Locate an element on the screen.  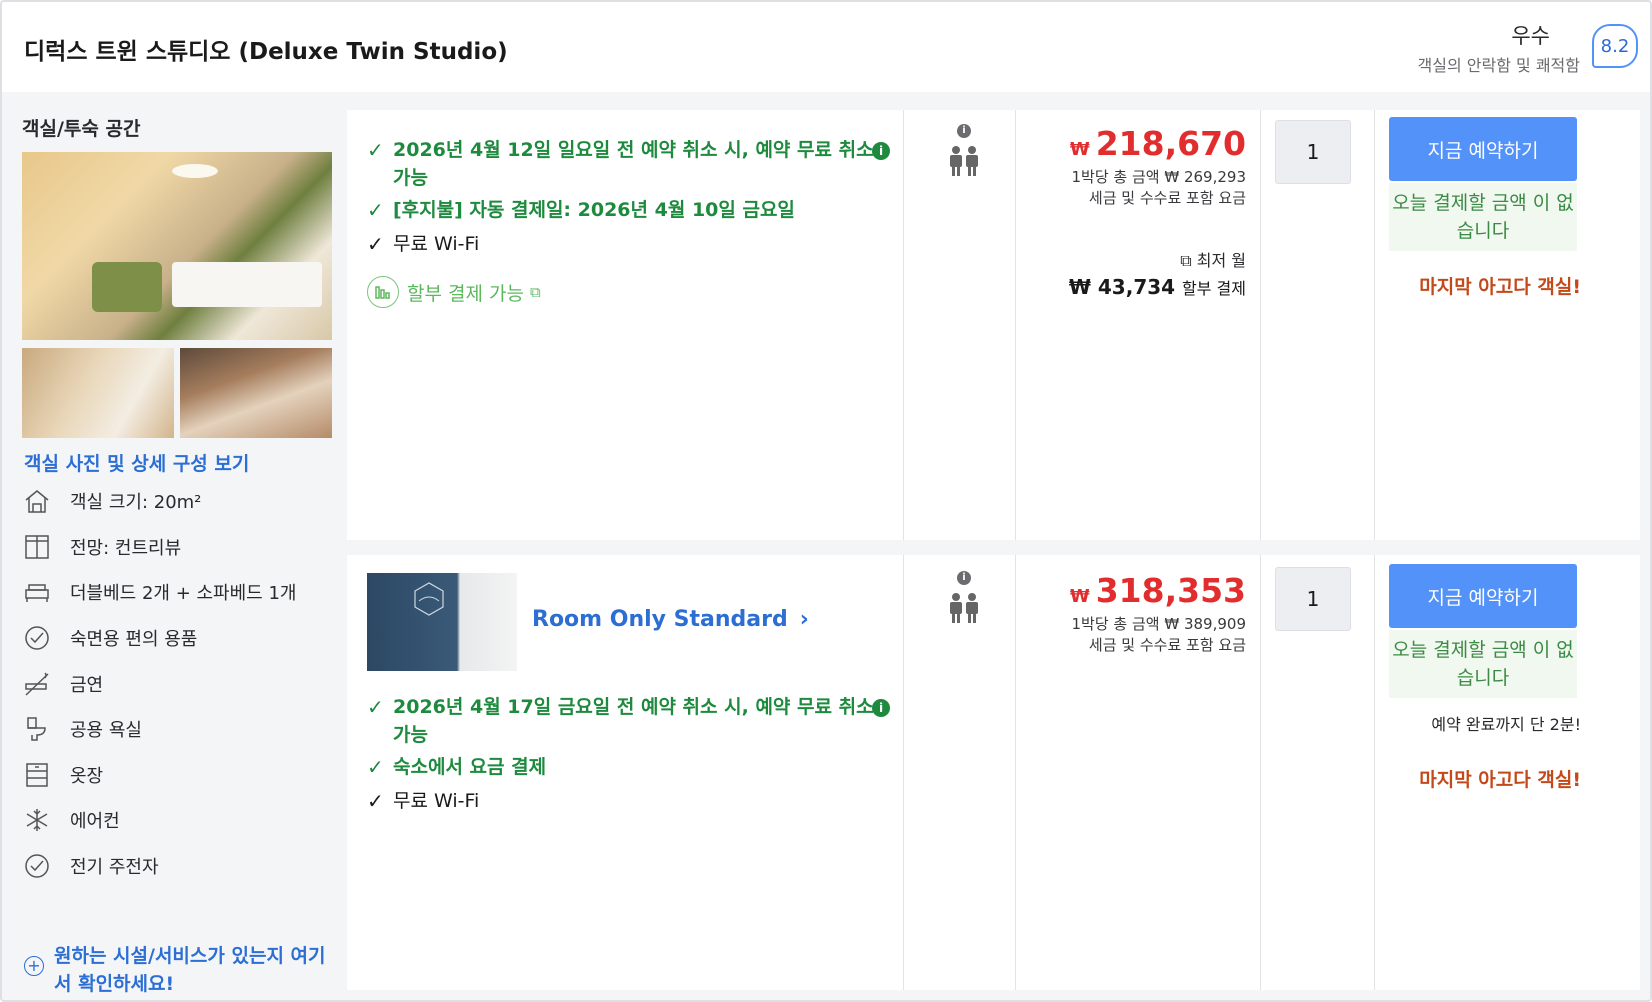
bed-shape is located at coordinates (247, 284).